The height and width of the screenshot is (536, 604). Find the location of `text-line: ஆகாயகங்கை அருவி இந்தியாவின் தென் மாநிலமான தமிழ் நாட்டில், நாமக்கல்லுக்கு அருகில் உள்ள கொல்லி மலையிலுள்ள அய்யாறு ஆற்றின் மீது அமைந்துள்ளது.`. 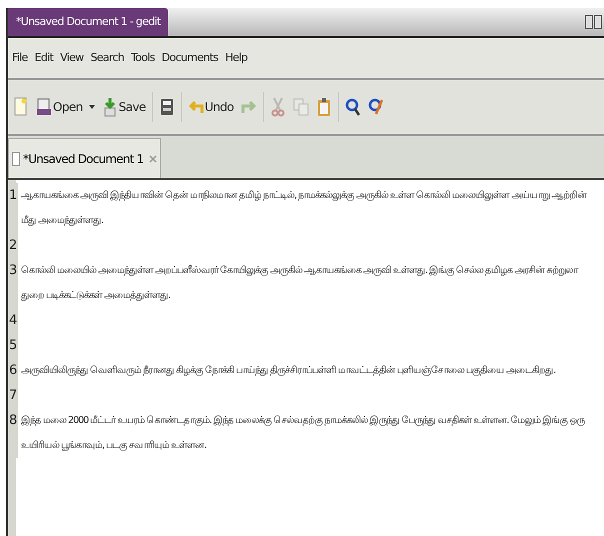

text-line: ஆகாயகங்கை அருவி இந்தியாவின் தென் மாநிலமான தமிழ் நாட்டில், நாமக்கல்லுக்கு அருகில் உள்ள கொல்லி மலையிலுள்ள அய்யாறு ஆற்றின் மீது அமைந்துள்ளது. is located at coordinates (304, 208).